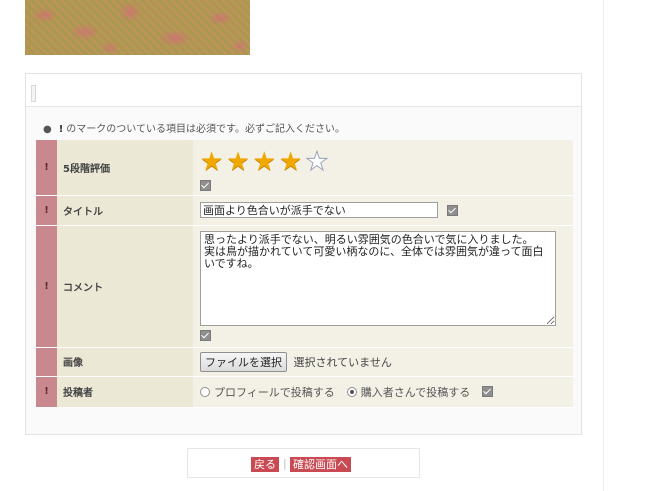 The height and width of the screenshot is (491, 649). I want to click on required-cell-empty, so click(46, 362).